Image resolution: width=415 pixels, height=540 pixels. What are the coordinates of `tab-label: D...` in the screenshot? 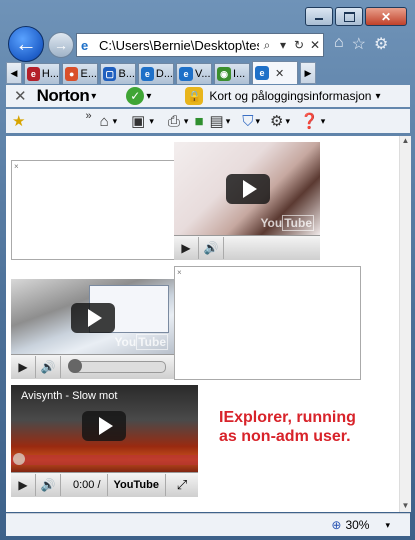 It's located at (164, 74).